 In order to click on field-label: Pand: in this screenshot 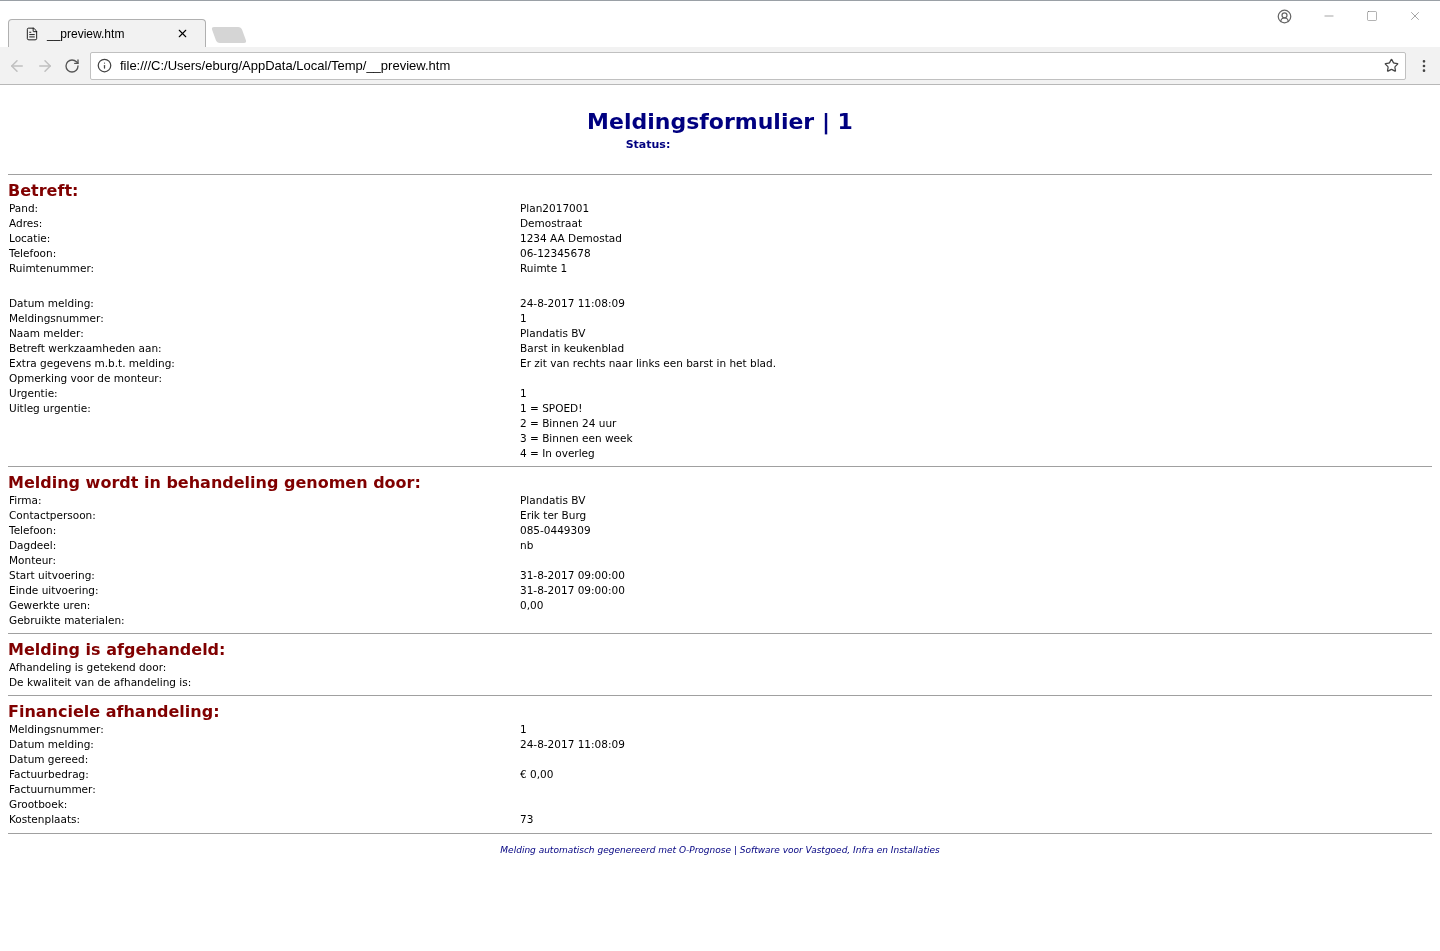, I will do `click(24, 208)`.